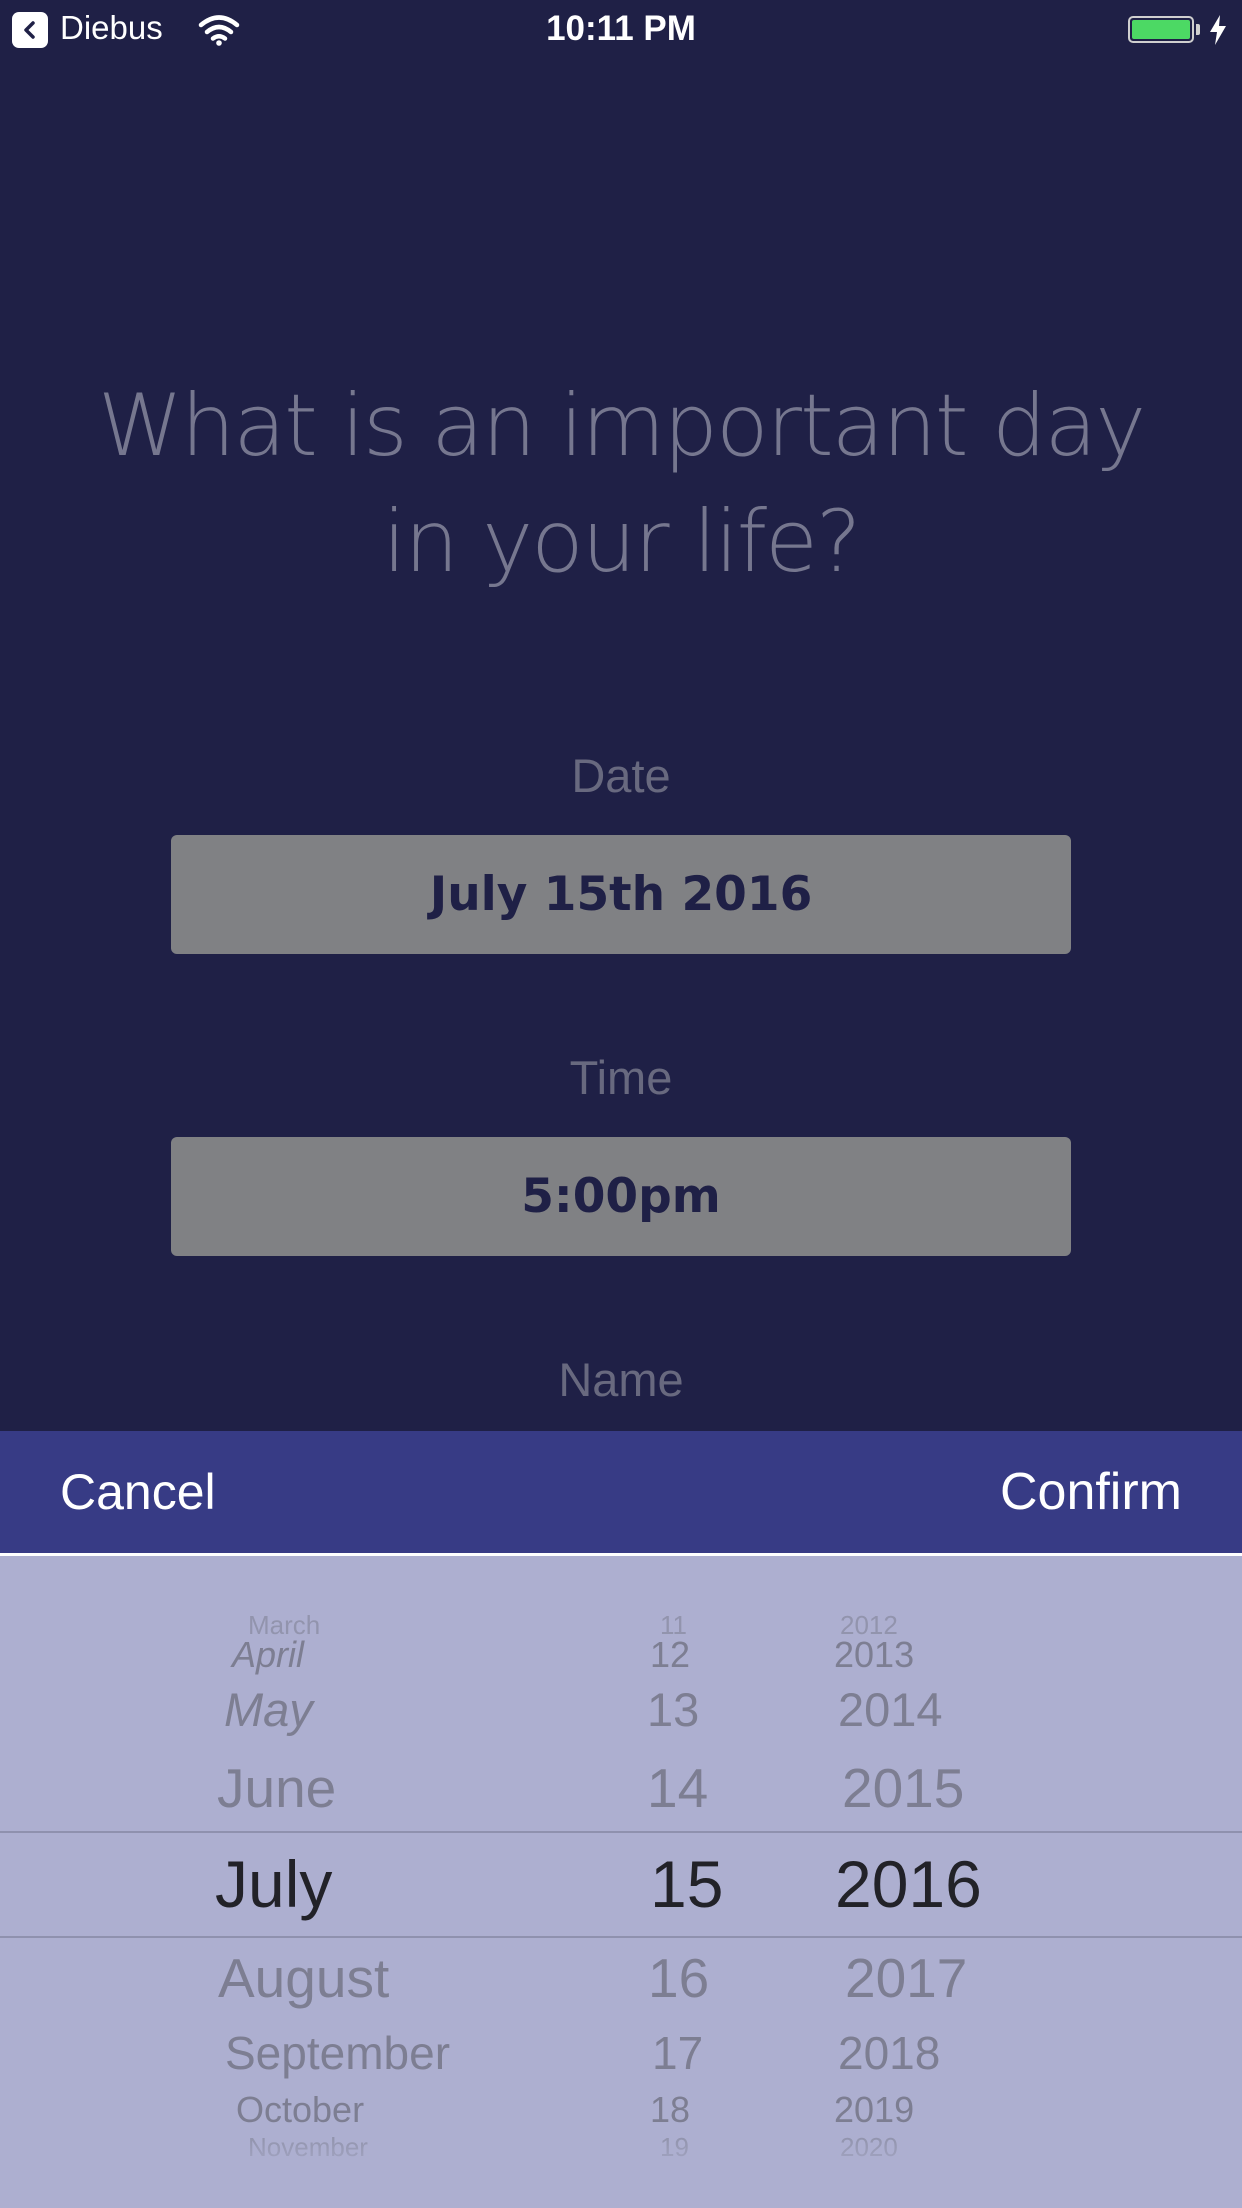  Describe the element at coordinates (268, 1709) in the screenshot. I see `picker-month-item: May` at that location.